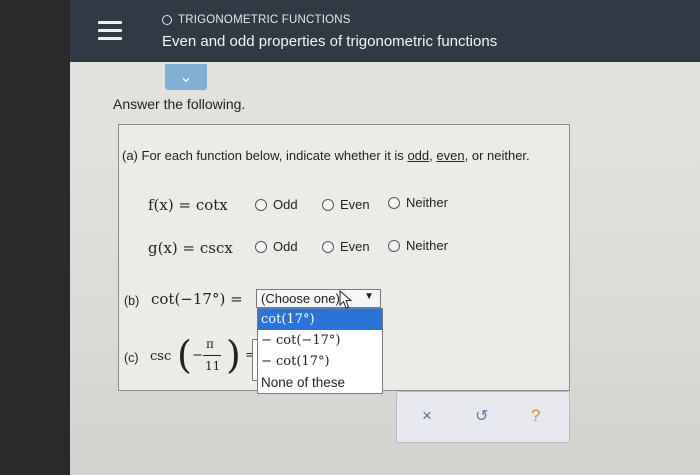 This screenshot has height=475, width=700. What do you see at coordinates (276, 246) in the screenshot?
I see `radio-g-odd: Odd` at bounding box center [276, 246].